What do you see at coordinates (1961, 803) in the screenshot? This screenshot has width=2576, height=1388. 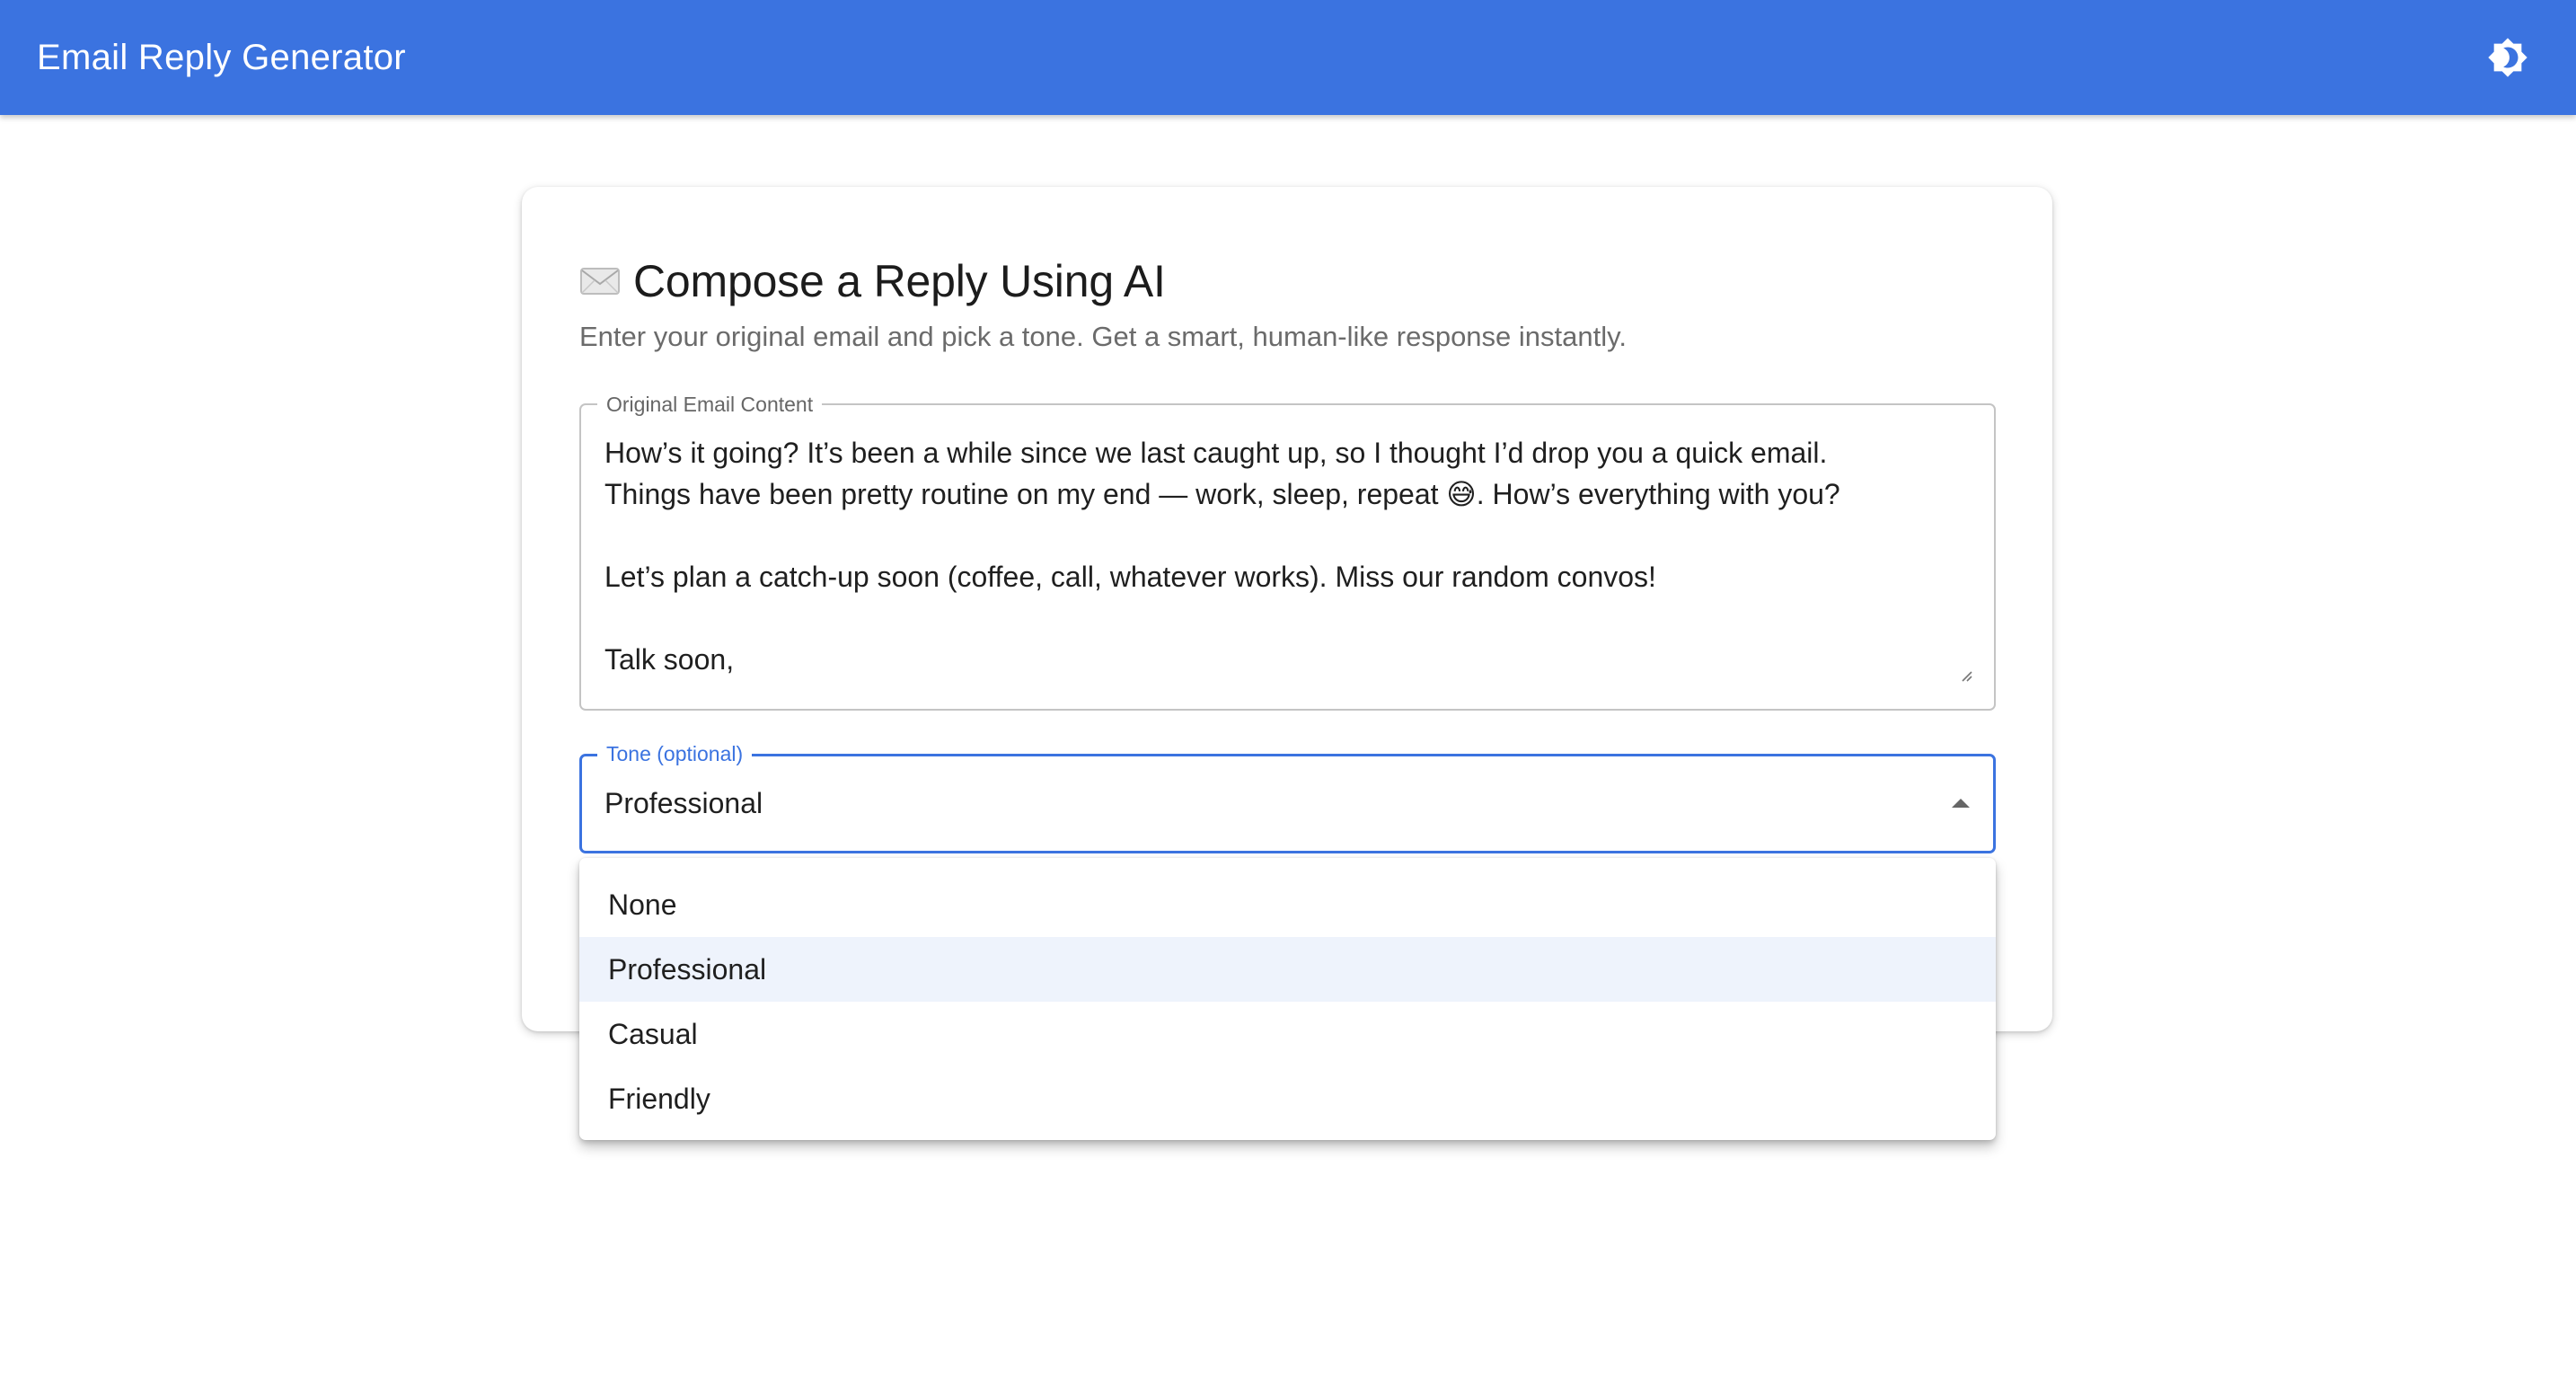 I see `arrow-up-icon` at bounding box center [1961, 803].